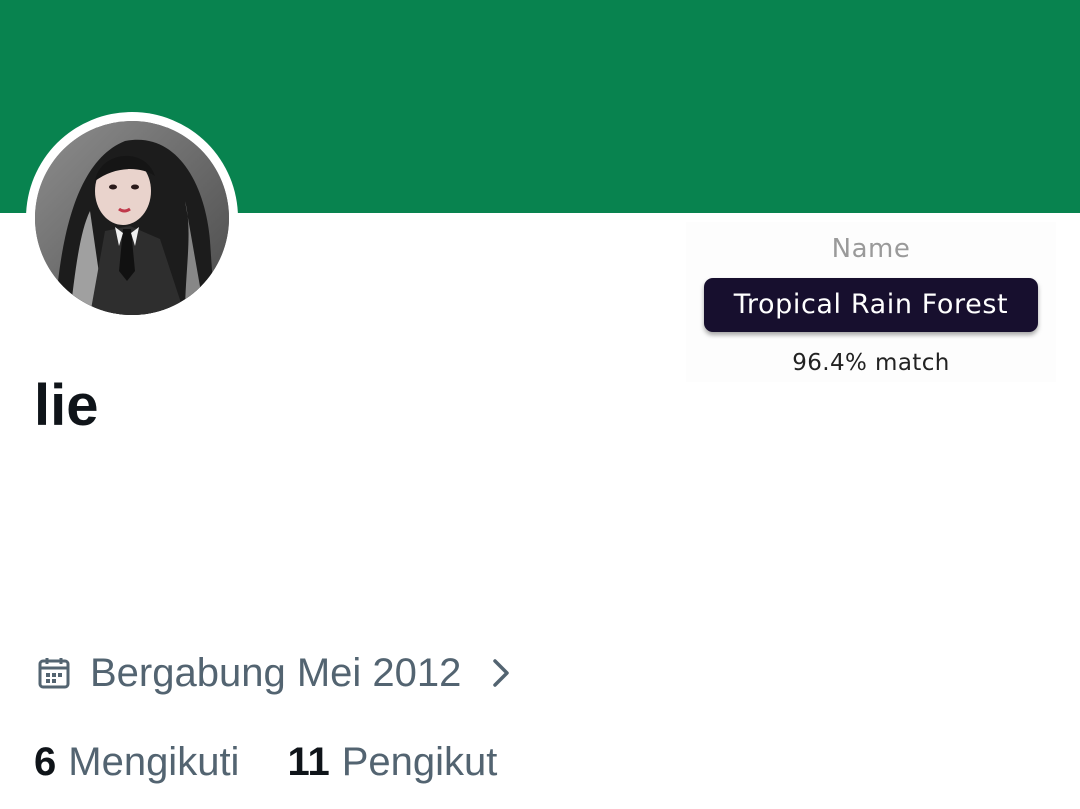 The image size is (1080, 809). Describe the element at coordinates (871, 249) in the screenshot. I see `color-name-label: Name` at that location.